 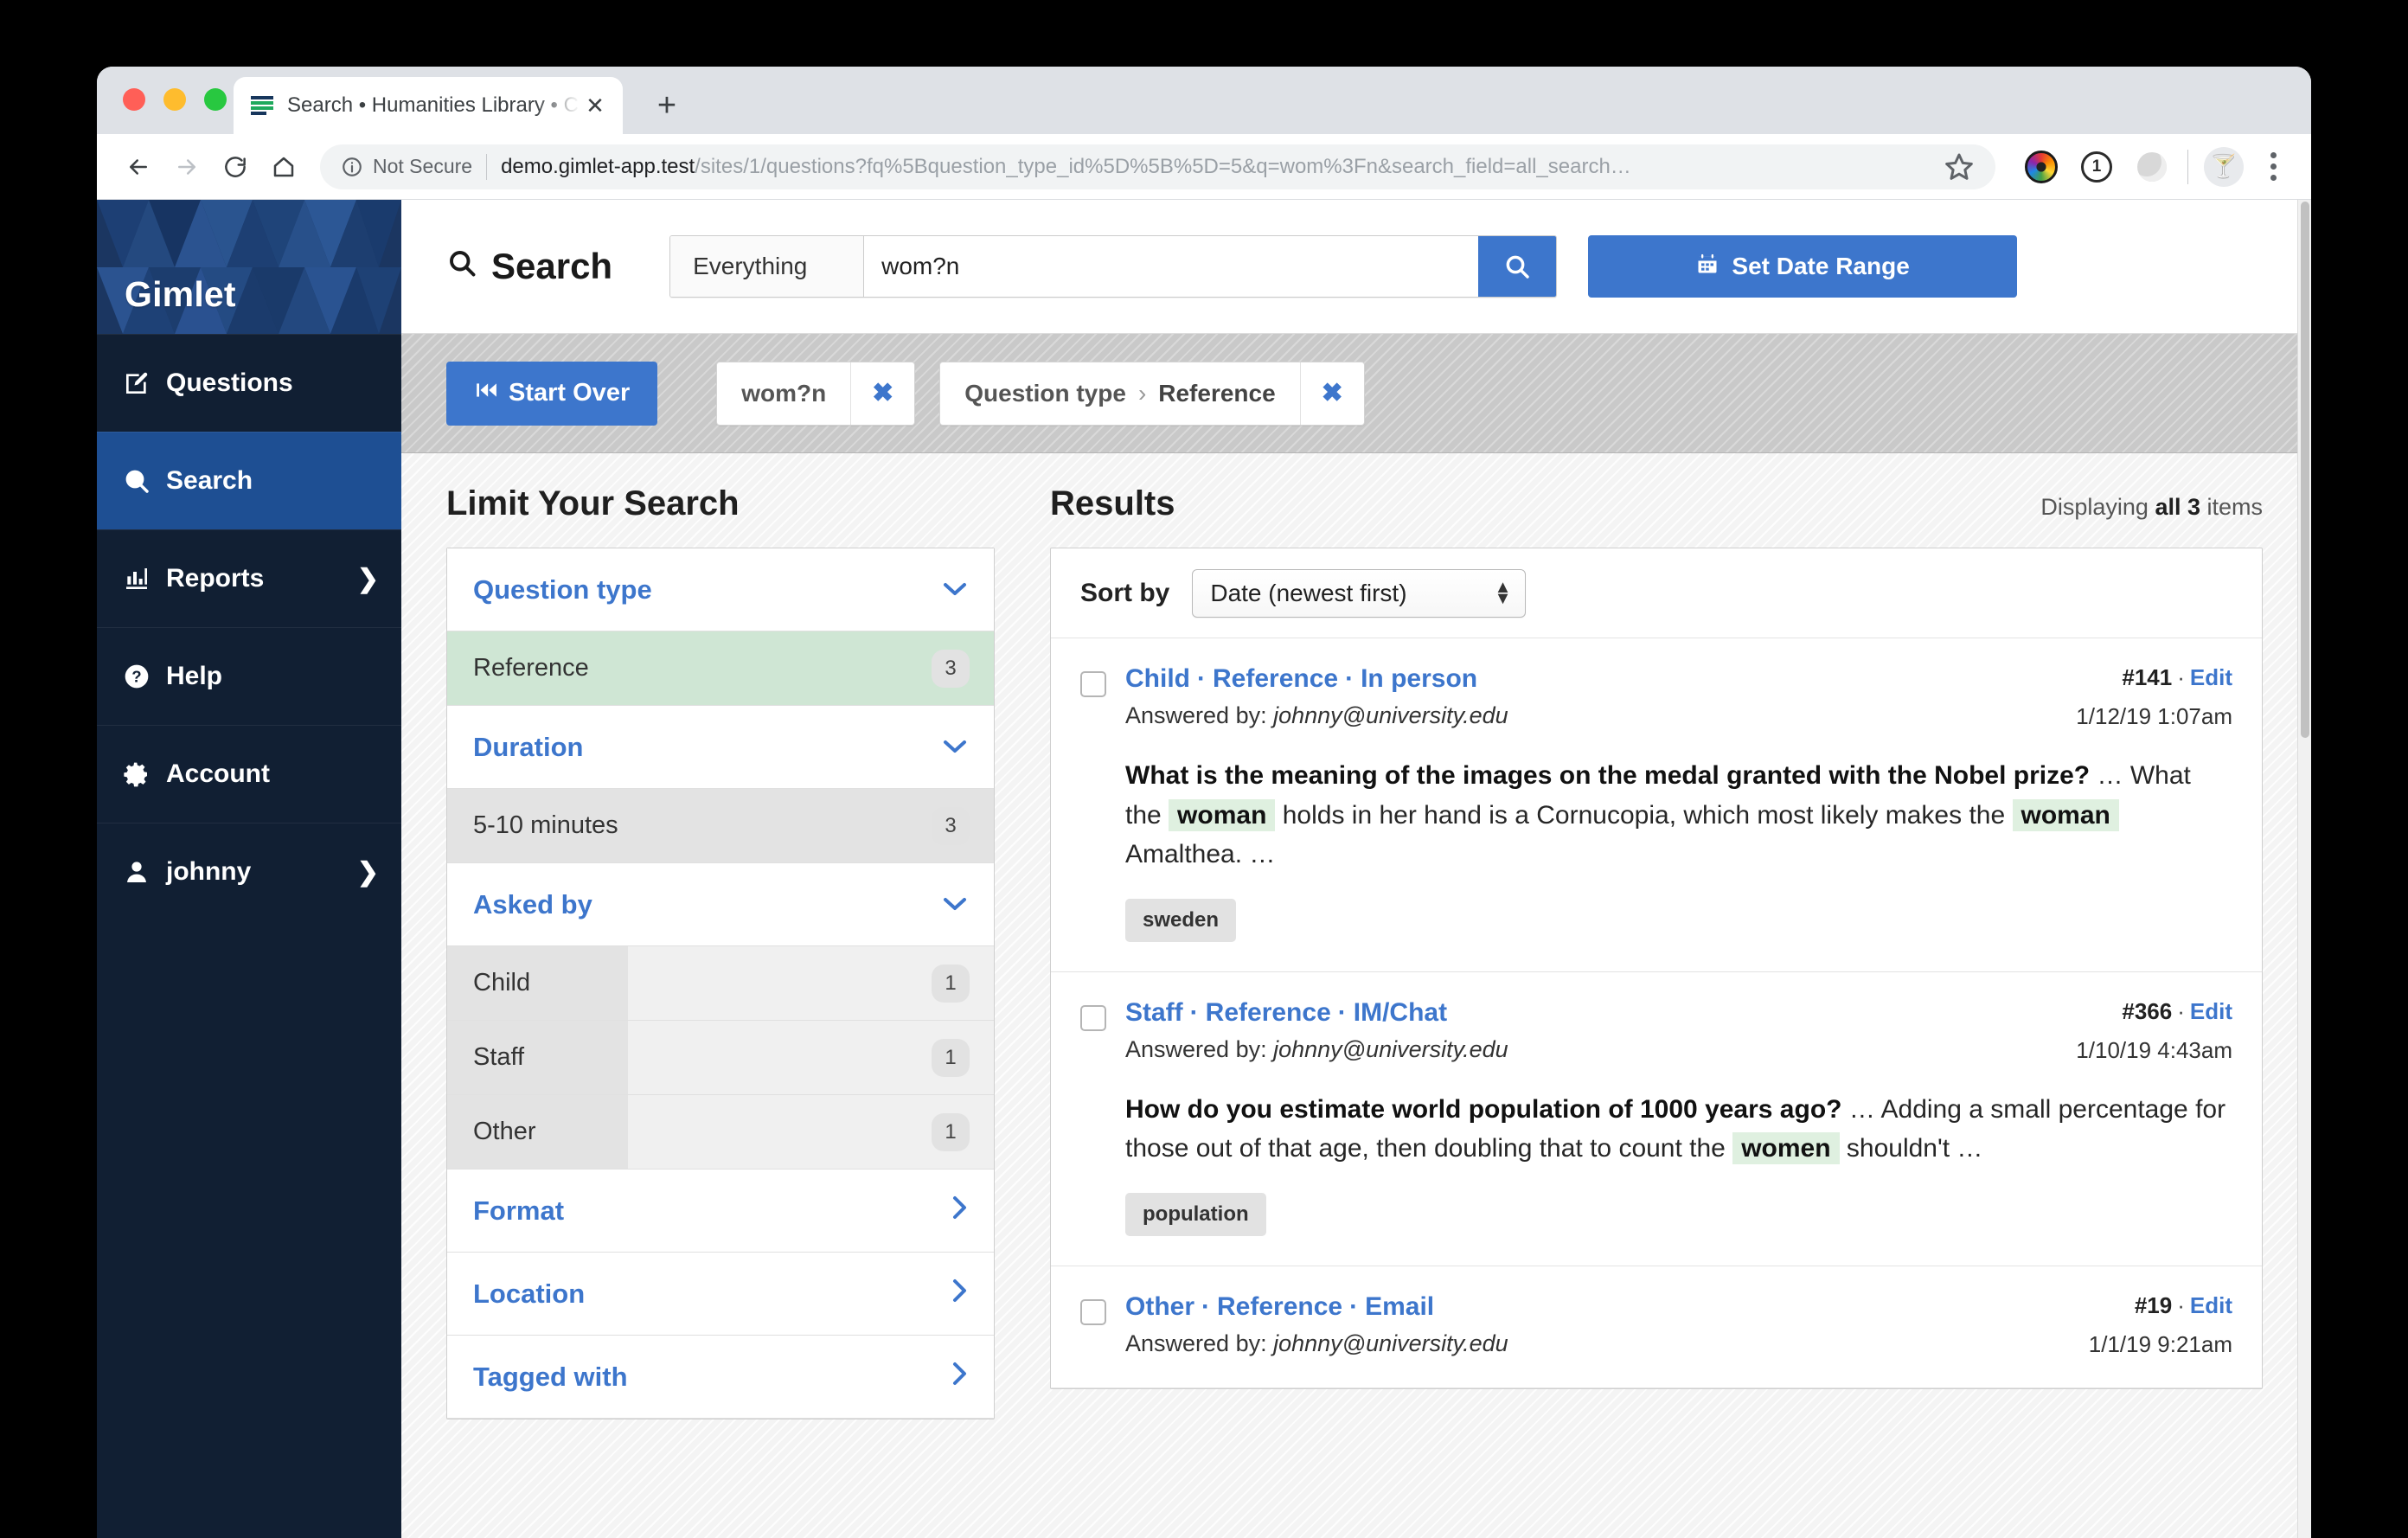 What do you see at coordinates (486, 394) in the screenshot?
I see `rewind-icon` at bounding box center [486, 394].